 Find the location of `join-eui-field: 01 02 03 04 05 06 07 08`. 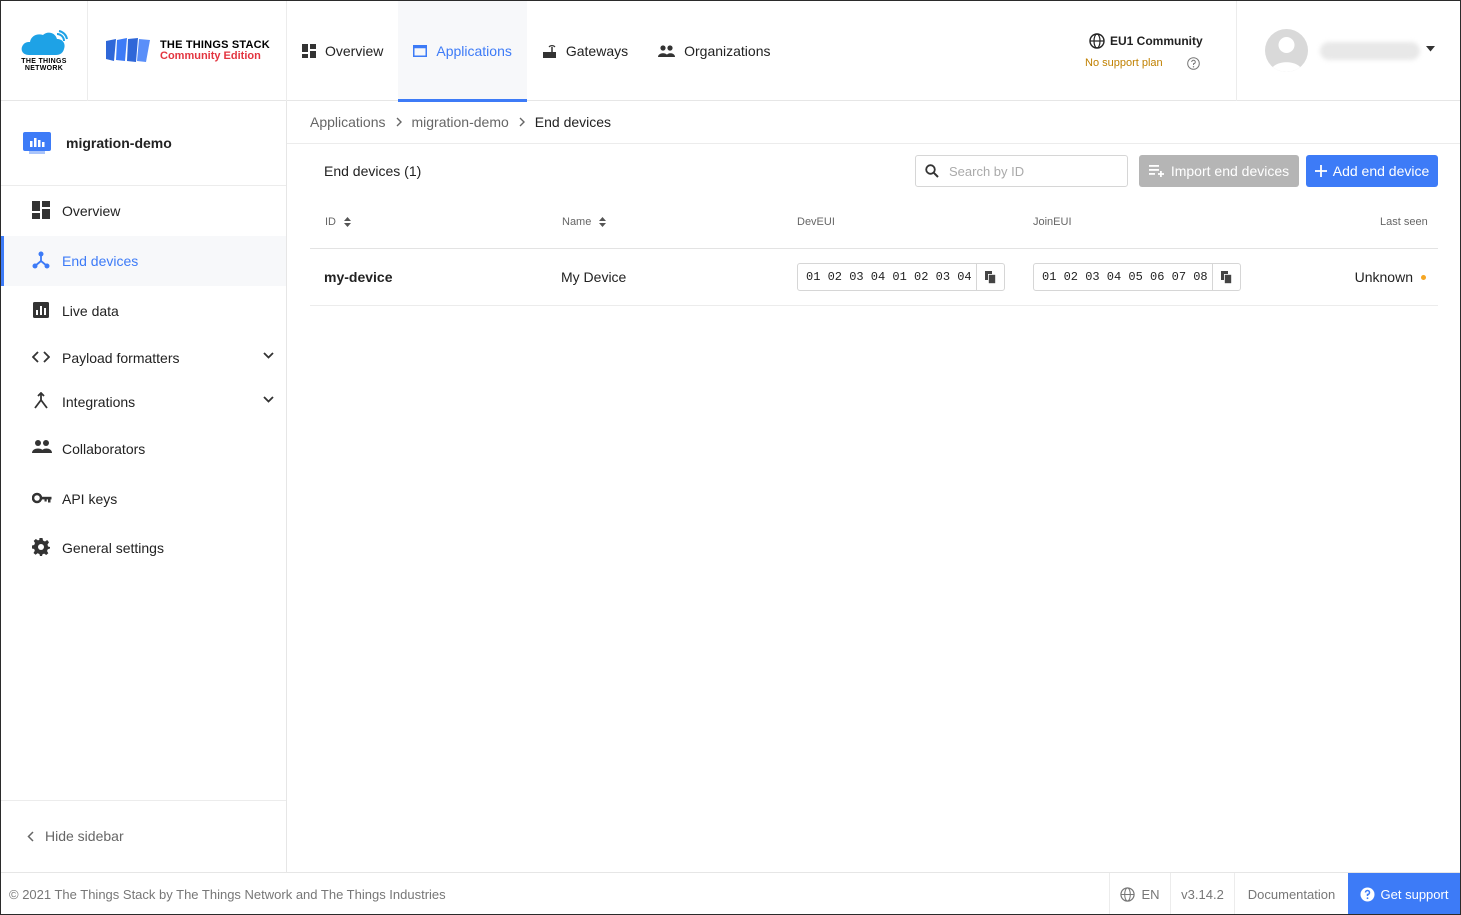

join-eui-field: 01 02 03 04 05 06 07 08 is located at coordinates (1137, 277).